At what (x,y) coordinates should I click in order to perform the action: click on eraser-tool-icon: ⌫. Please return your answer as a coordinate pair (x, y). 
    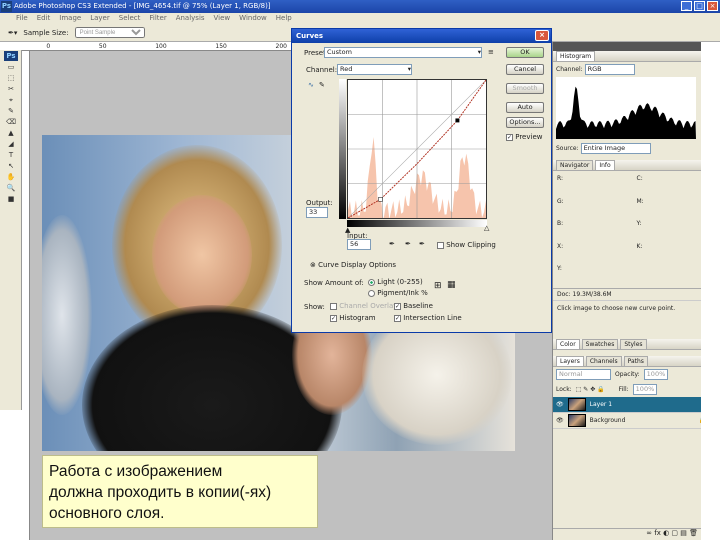
    Looking at the image, I should click on (11, 122).